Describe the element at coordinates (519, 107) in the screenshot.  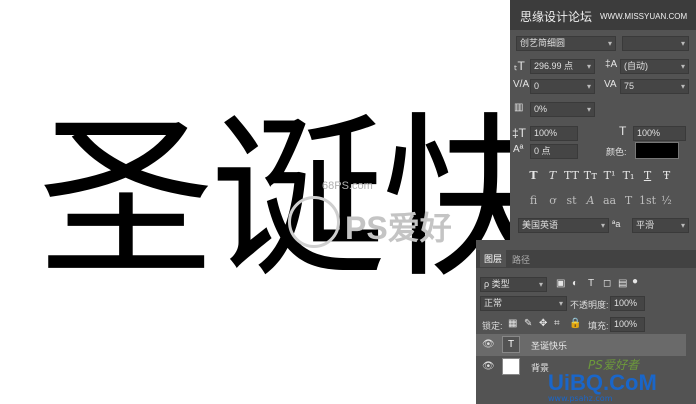
I see `tsume-icon: ▥` at that location.